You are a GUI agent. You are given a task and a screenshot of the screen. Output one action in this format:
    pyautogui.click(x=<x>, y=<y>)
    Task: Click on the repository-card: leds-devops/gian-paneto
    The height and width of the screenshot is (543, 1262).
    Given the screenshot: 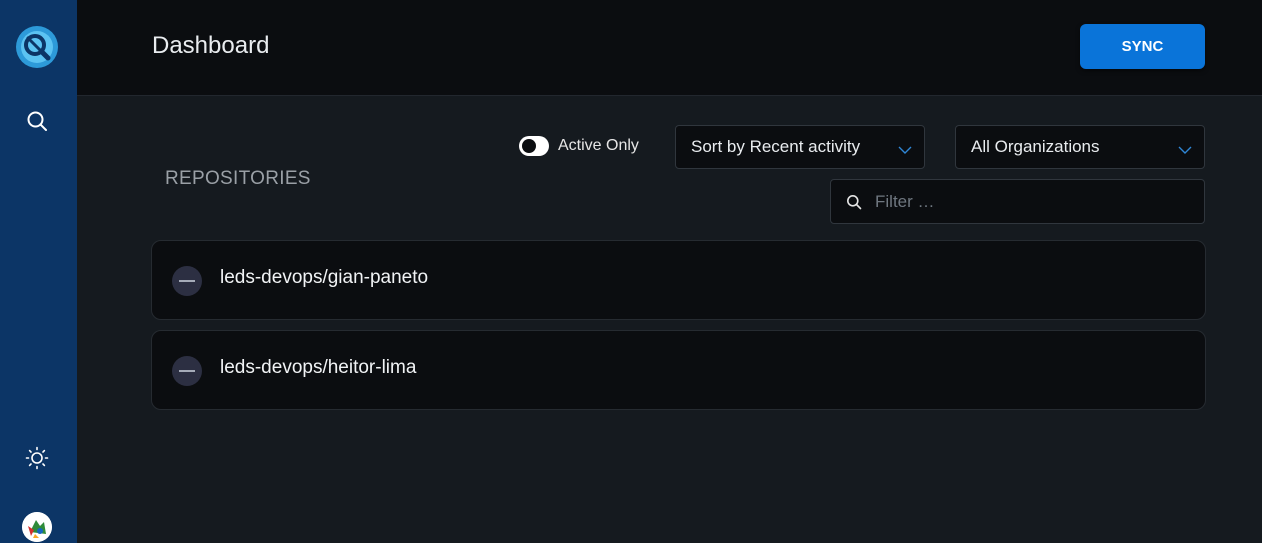 What is the action you would take?
    pyautogui.click(x=678, y=280)
    